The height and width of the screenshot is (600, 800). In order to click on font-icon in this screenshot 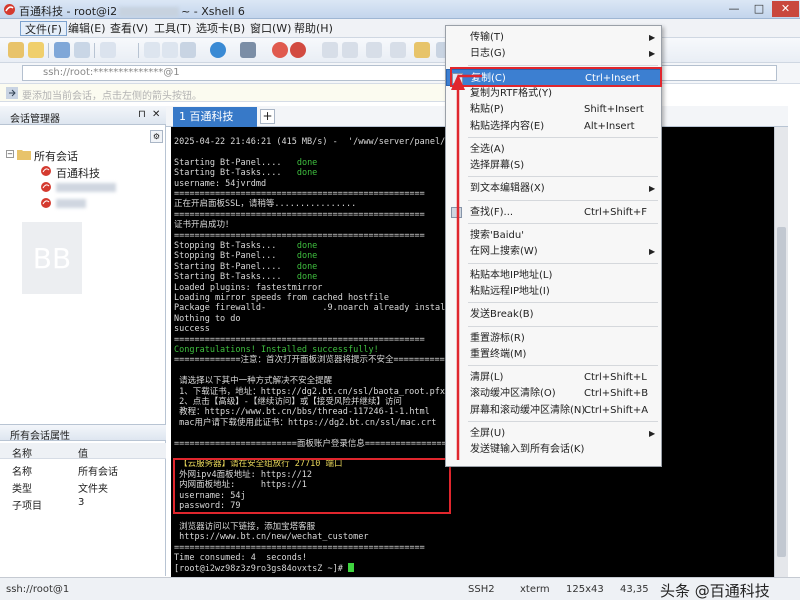, I will do `click(248, 50)`.